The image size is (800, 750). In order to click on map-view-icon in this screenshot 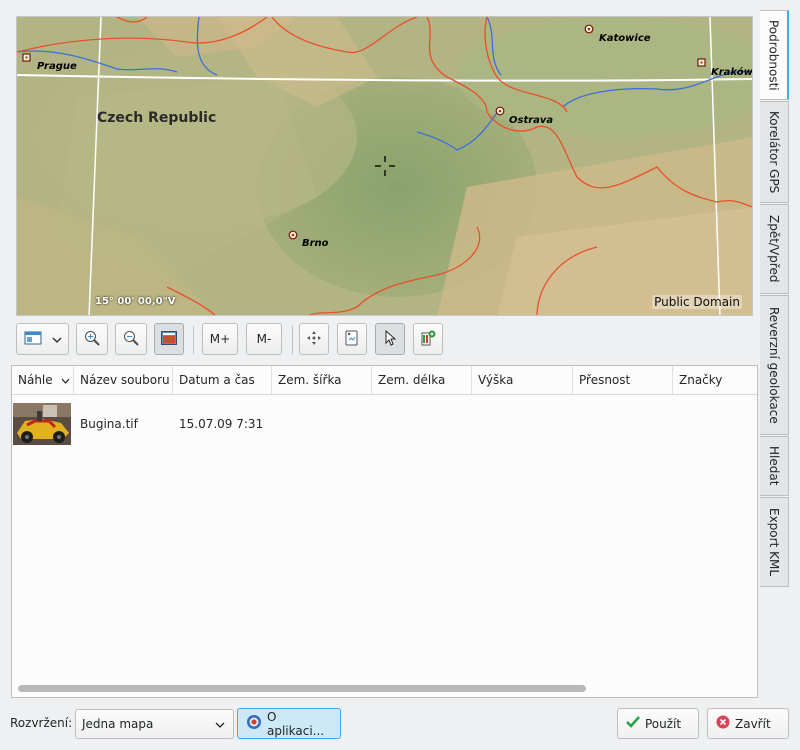, I will do `click(33, 339)`.